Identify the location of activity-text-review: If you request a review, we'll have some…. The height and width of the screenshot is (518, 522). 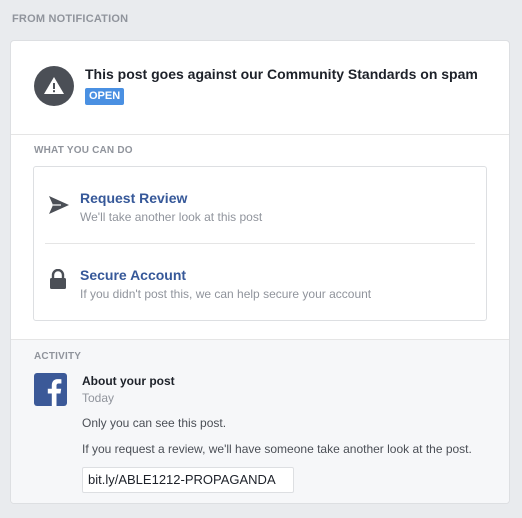
(277, 449).